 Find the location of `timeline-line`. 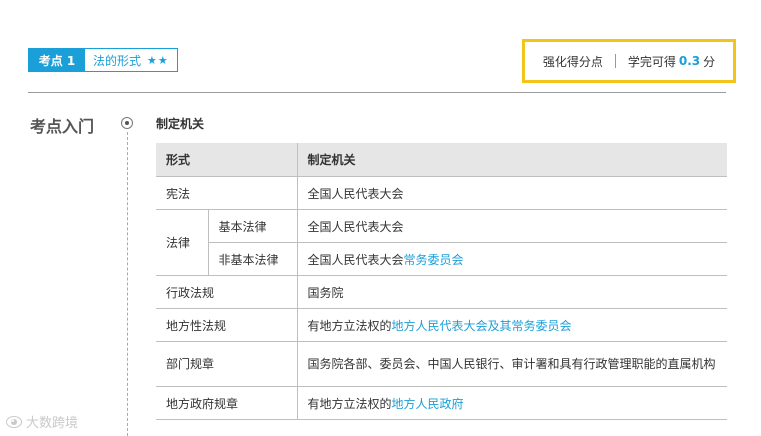

timeline-line is located at coordinates (127, 284).